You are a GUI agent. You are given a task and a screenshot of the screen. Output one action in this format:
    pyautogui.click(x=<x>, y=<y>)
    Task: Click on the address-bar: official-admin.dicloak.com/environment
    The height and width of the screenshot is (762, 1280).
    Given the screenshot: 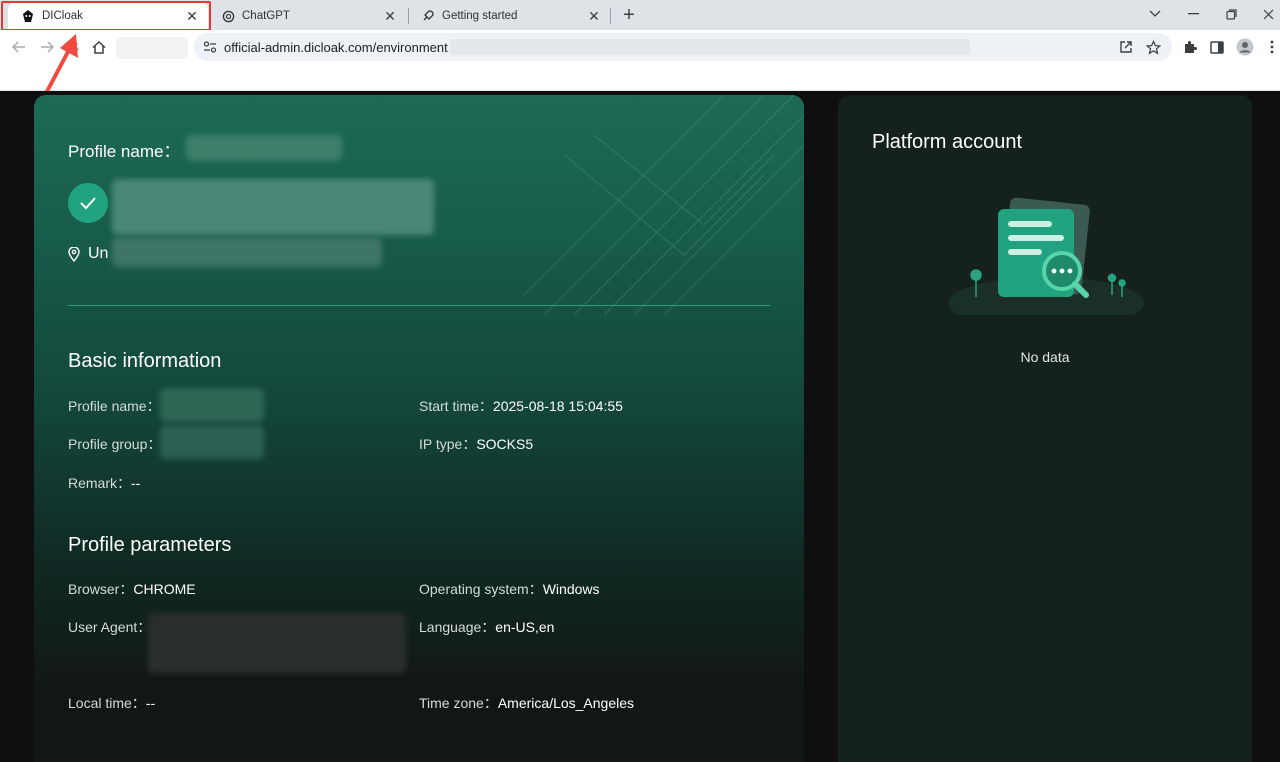 What is the action you would take?
    pyautogui.click(x=683, y=47)
    